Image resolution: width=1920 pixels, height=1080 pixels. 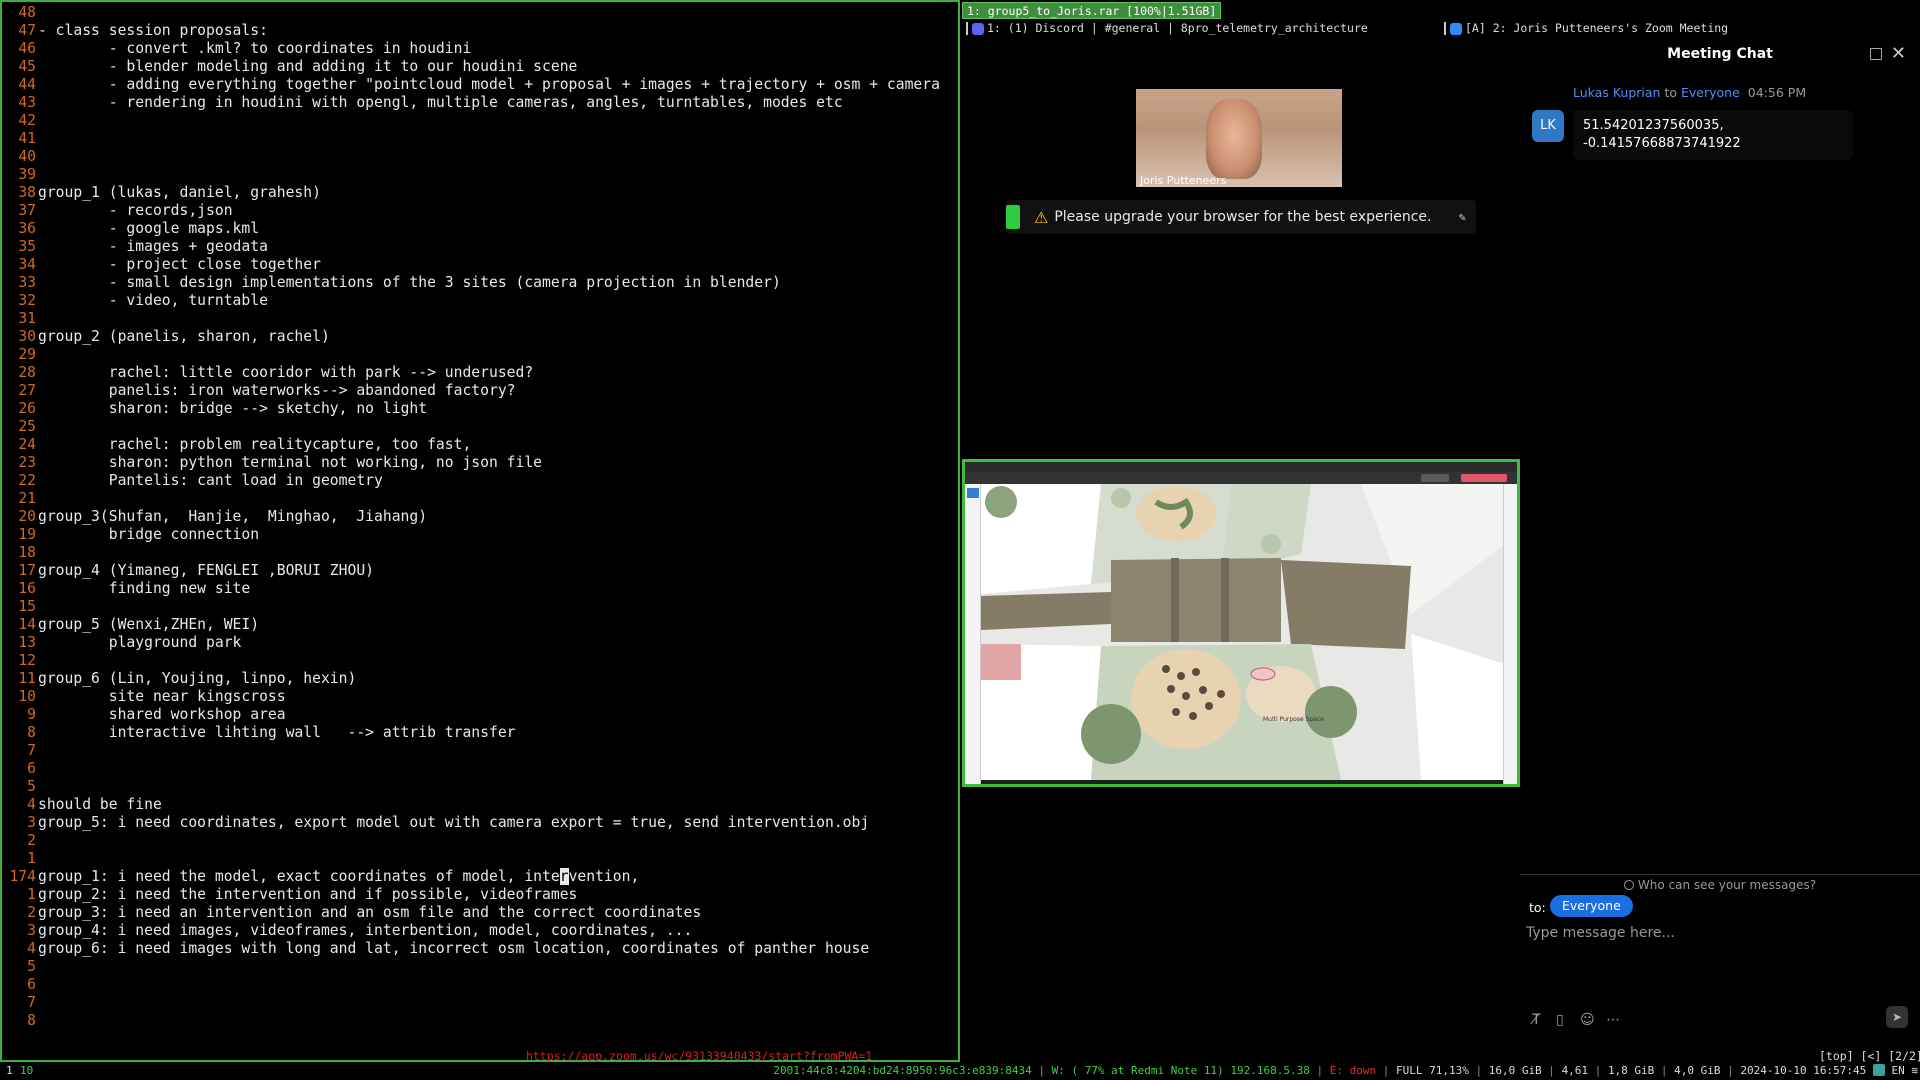 I want to click on line-number: 22, so click(x=27, y=480).